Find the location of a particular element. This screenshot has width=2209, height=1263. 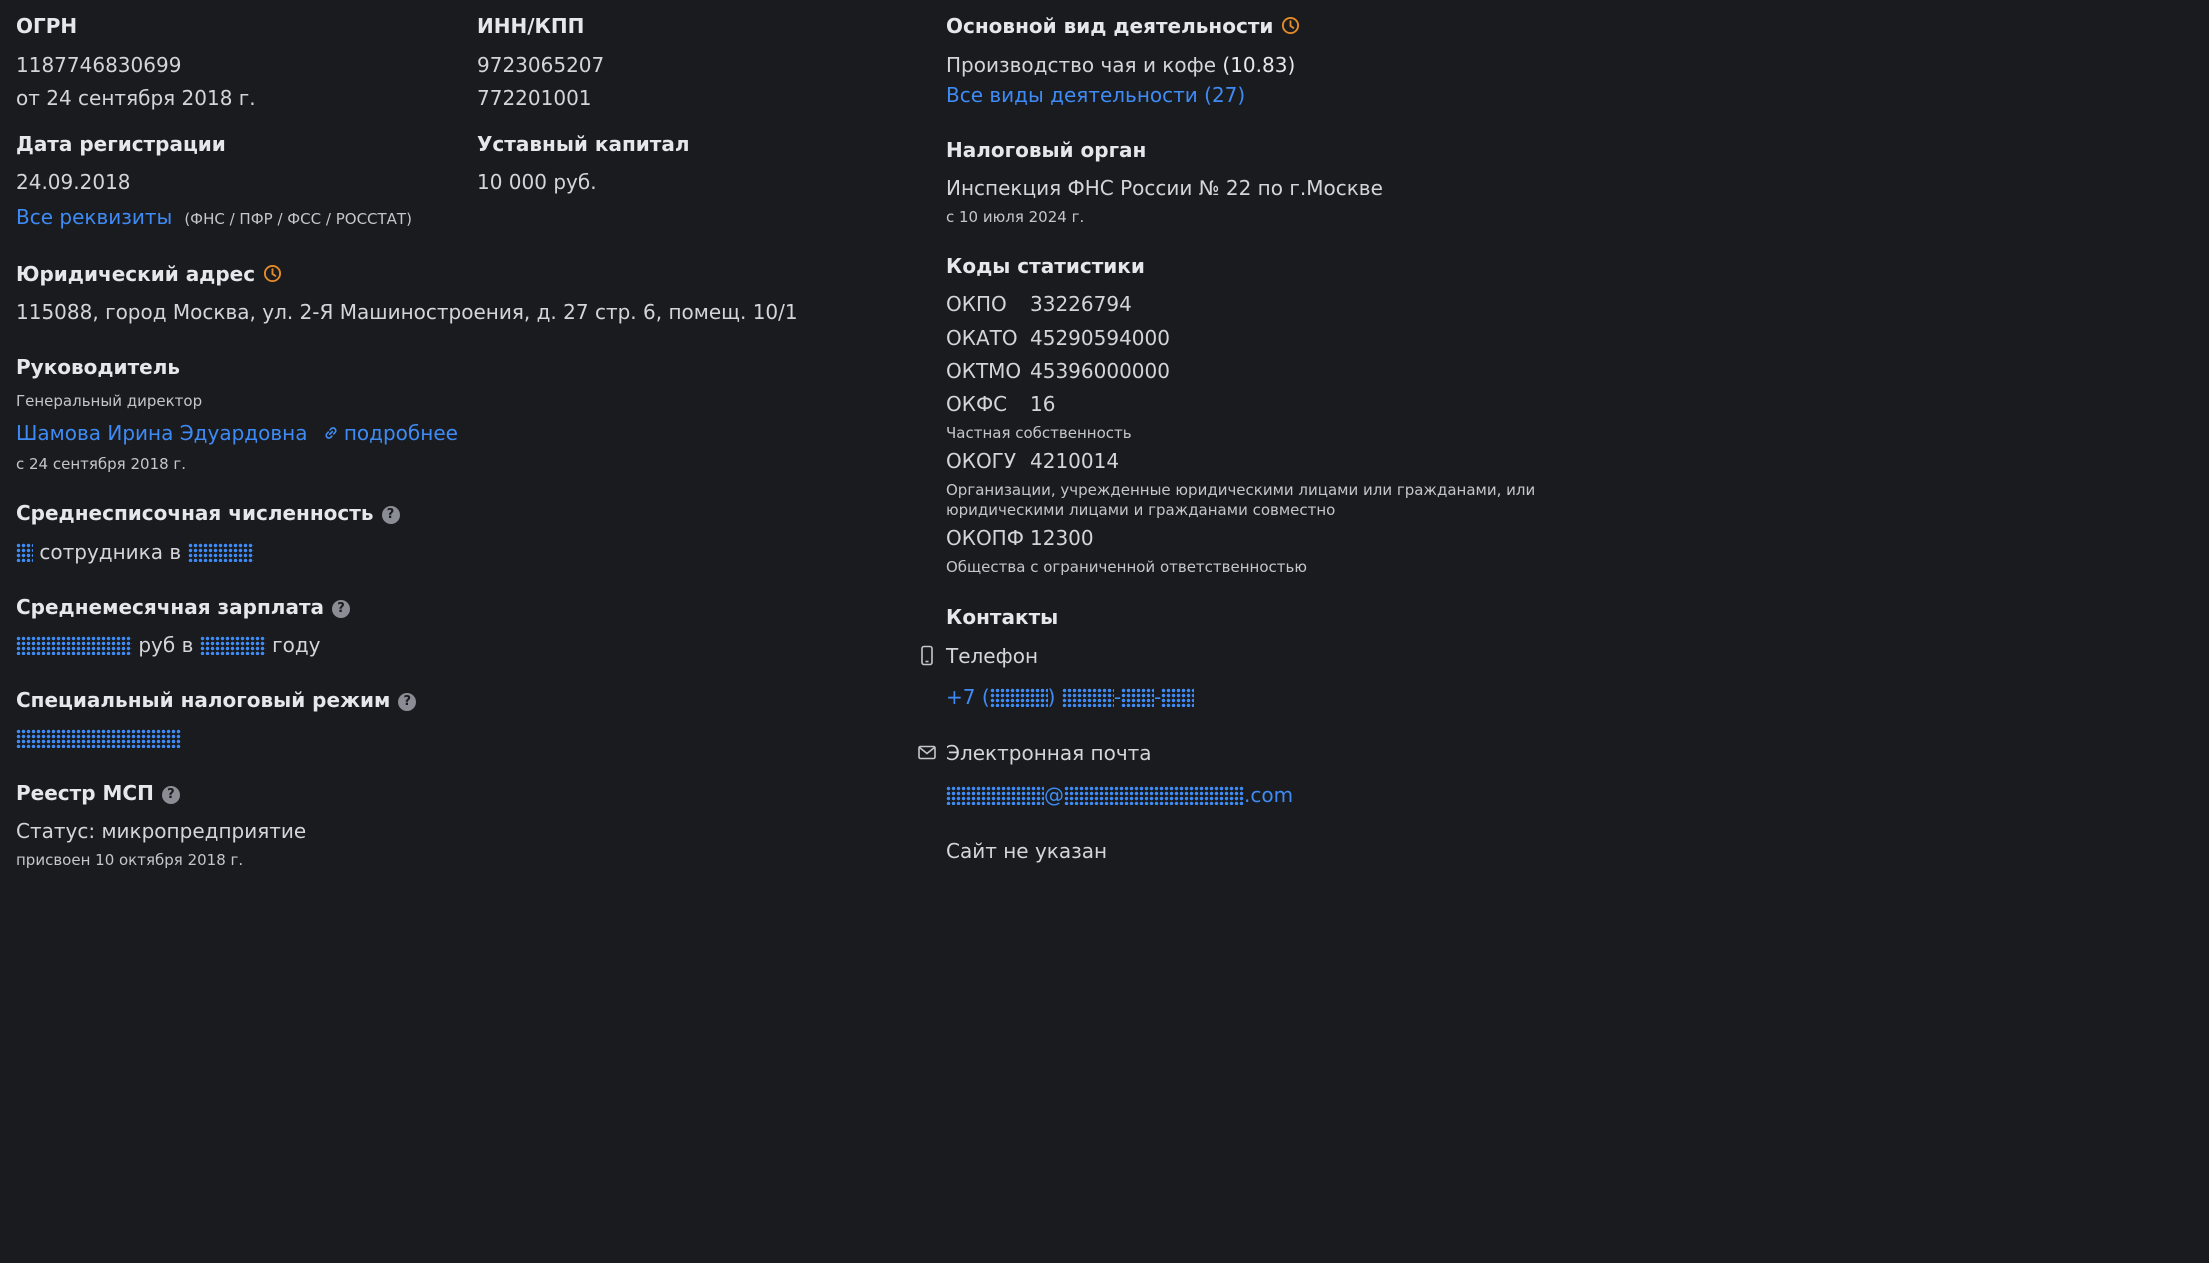

stat-value: 12300 is located at coordinates (1062, 538).